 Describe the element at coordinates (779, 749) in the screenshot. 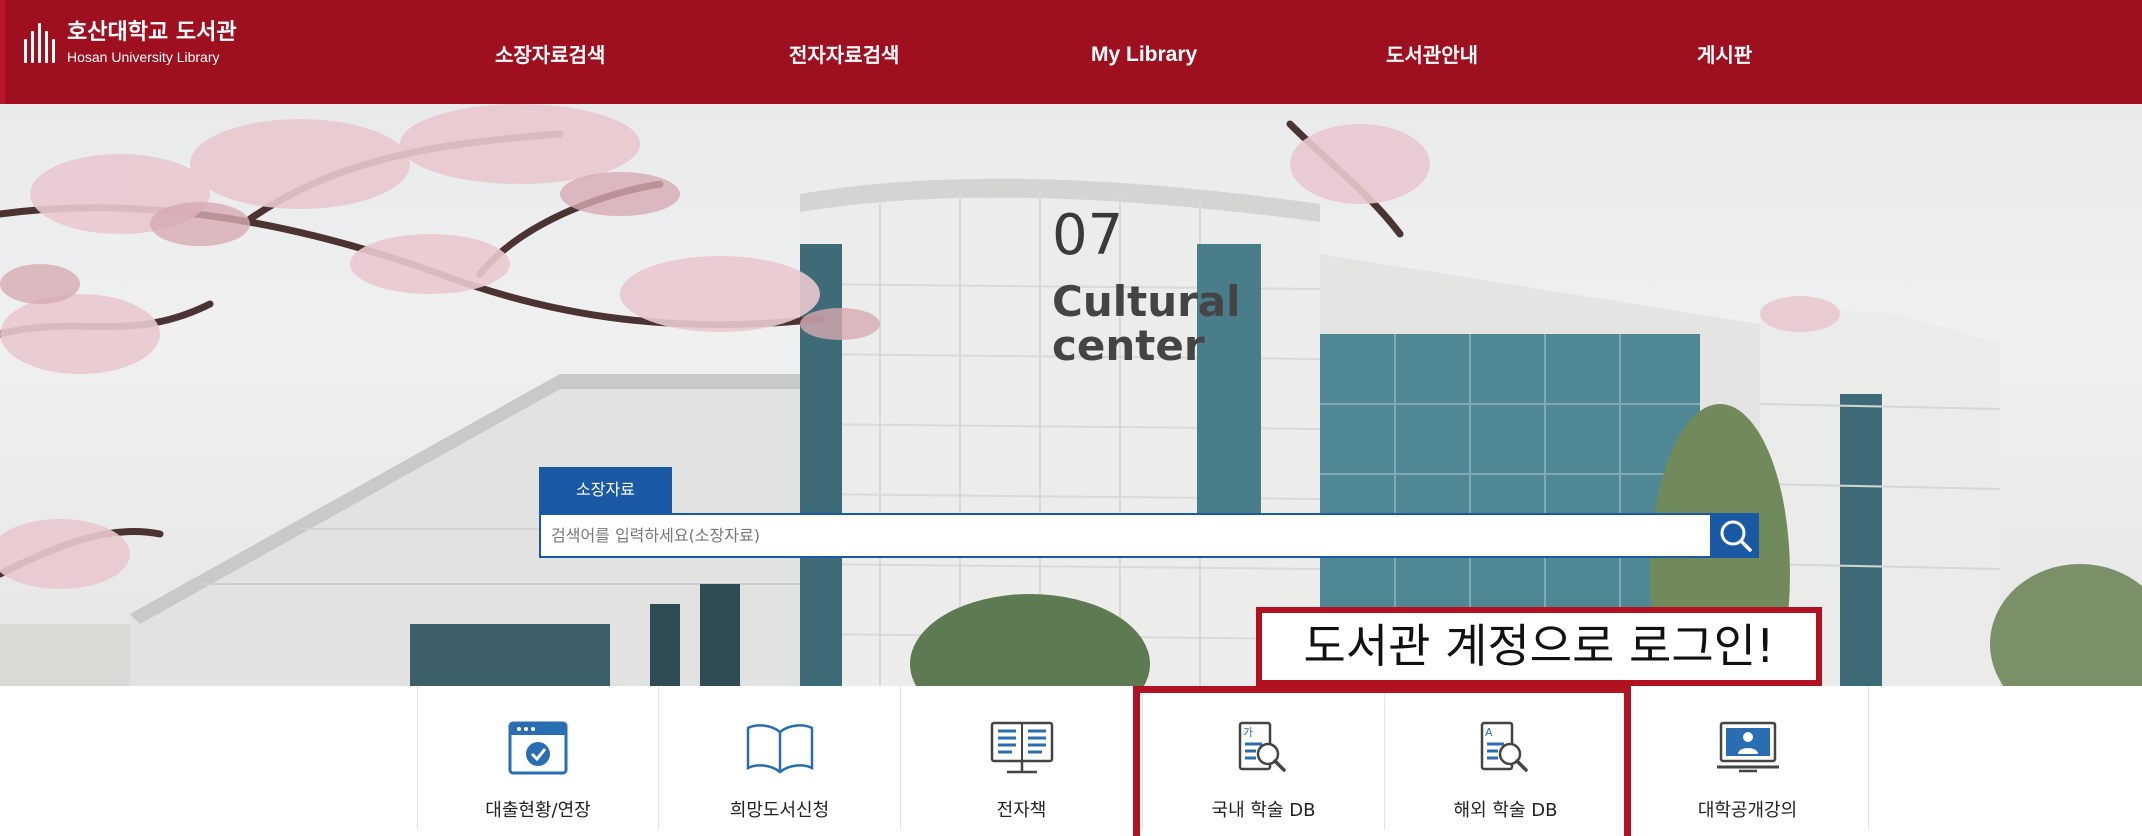

I see `open-book-icon` at that location.